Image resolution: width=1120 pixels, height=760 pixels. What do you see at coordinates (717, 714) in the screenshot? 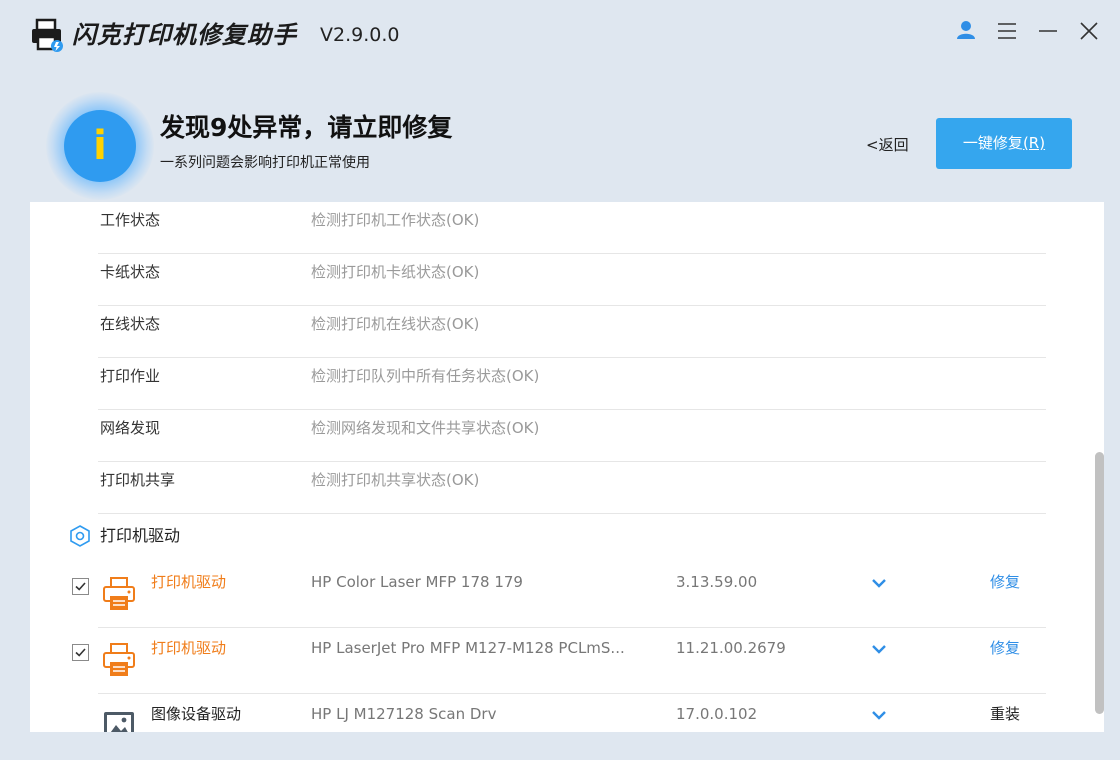
I see `driver-version: 17.0.0.102` at bounding box center [717, 714].